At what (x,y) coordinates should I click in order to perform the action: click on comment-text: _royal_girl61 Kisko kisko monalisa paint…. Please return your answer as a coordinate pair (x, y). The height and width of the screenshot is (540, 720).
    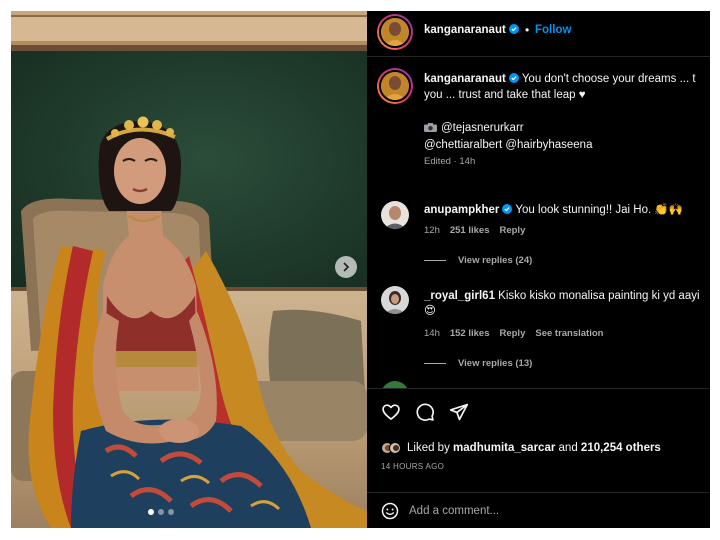
    Looking at the image, I should click on (562, 304).